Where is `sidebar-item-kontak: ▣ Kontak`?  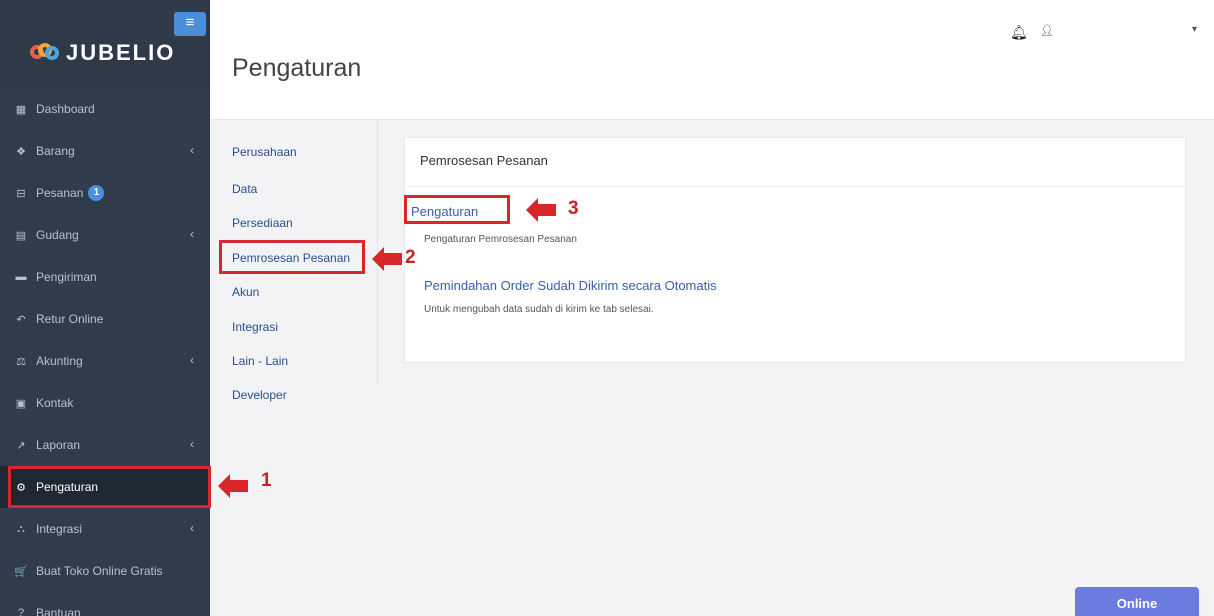 sidebar-item-kontak: ▣ Kontak is located at coordinates (105, 403).